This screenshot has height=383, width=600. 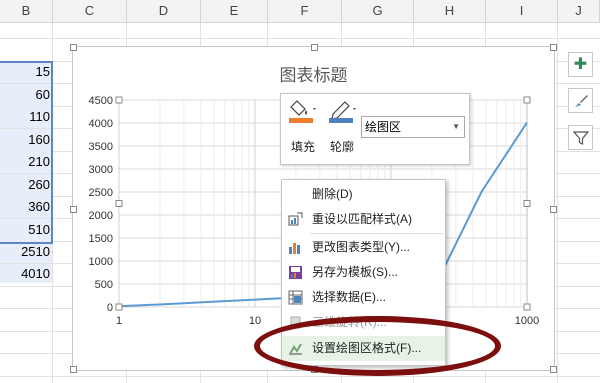 I want to click on column-header-c: C, so click(x=90, y=11).